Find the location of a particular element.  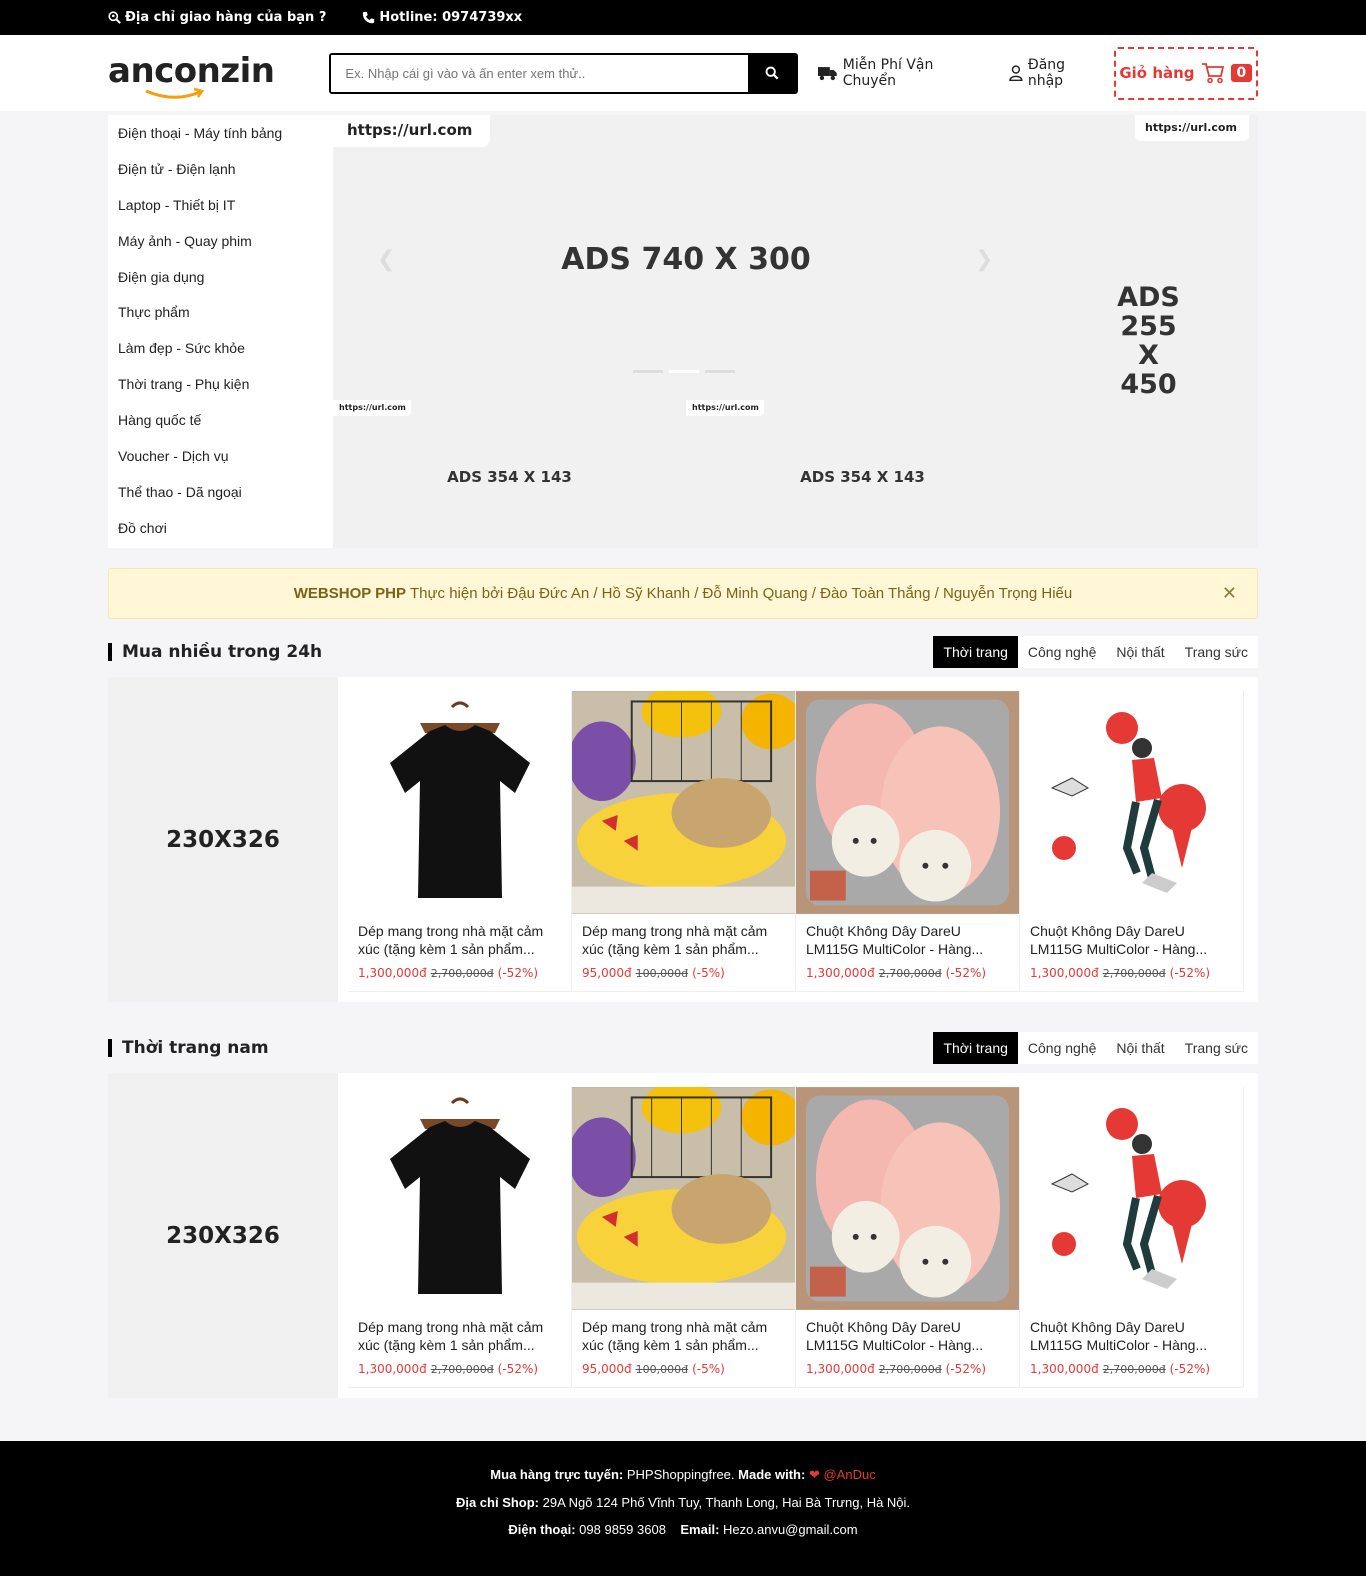

category-item: Hàng quốc tế is located at coordinates (220, 421).